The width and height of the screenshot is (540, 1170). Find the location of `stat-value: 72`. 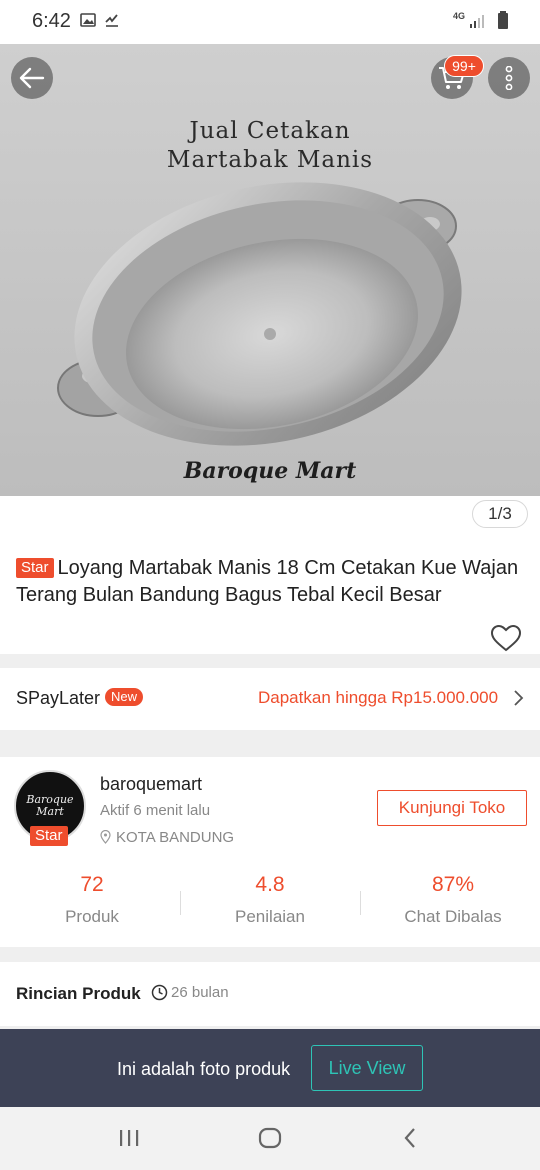

stat-value: 72 is located at coordinates (92, 884).